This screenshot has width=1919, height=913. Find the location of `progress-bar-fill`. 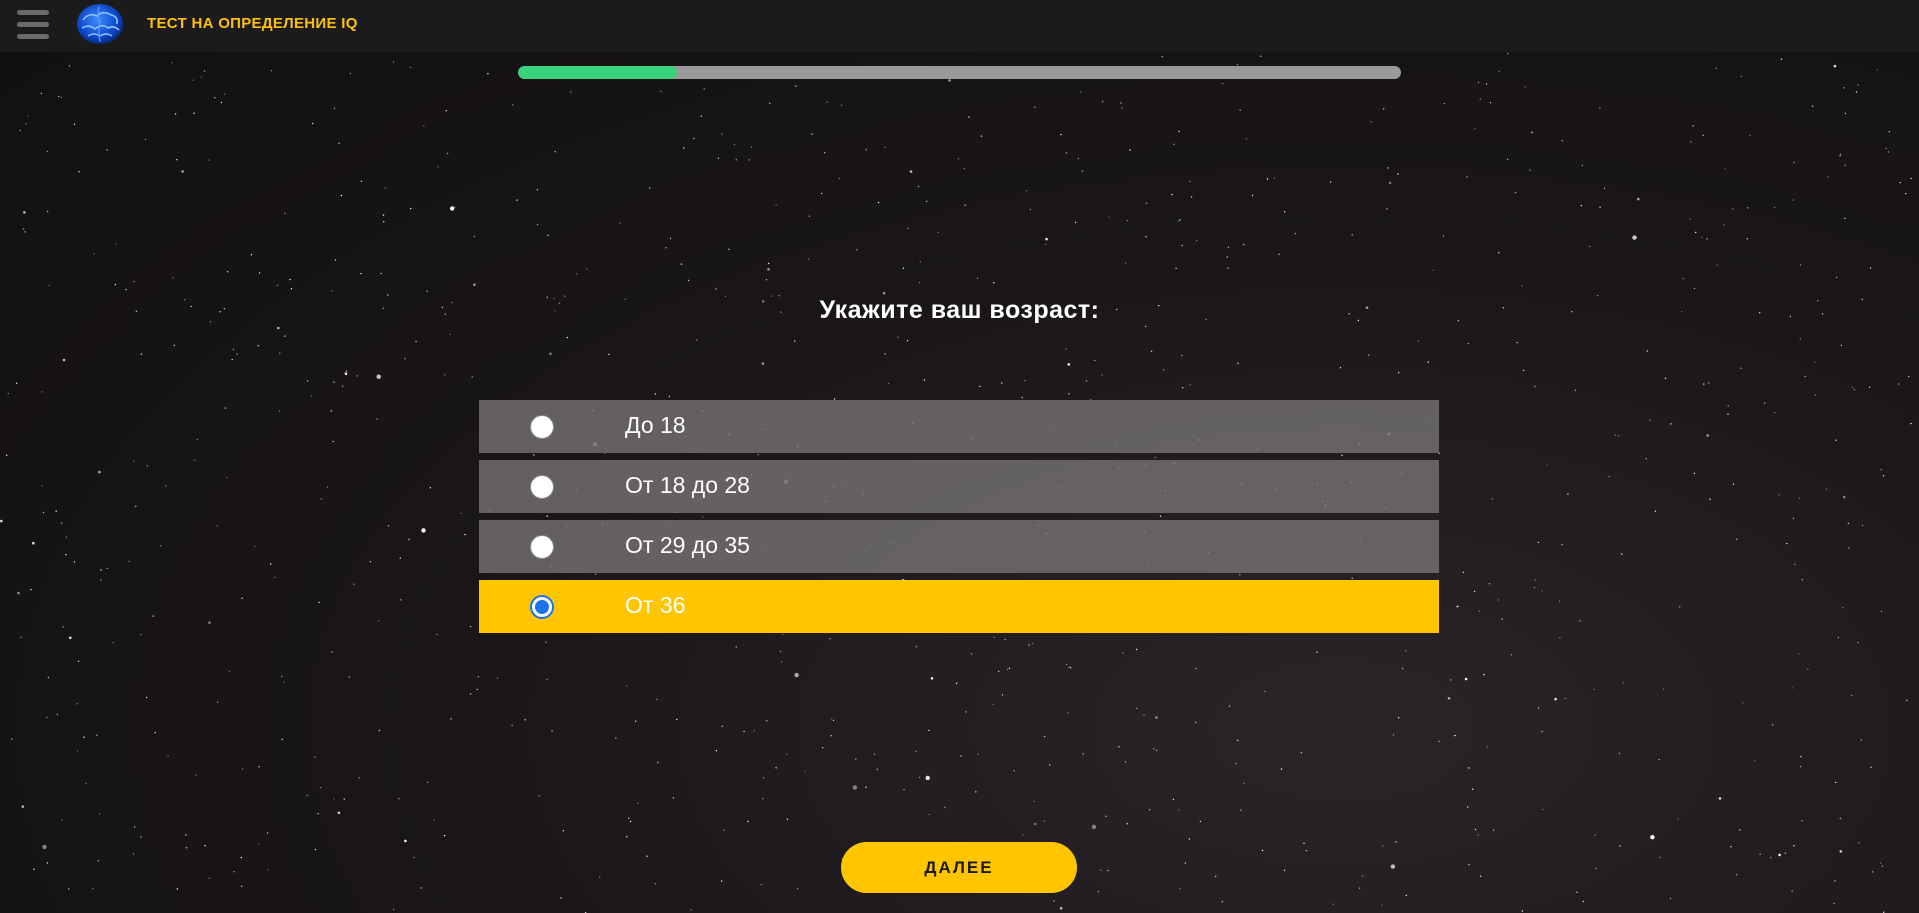

progress-bar-fill is located at coordinates (597, 72).